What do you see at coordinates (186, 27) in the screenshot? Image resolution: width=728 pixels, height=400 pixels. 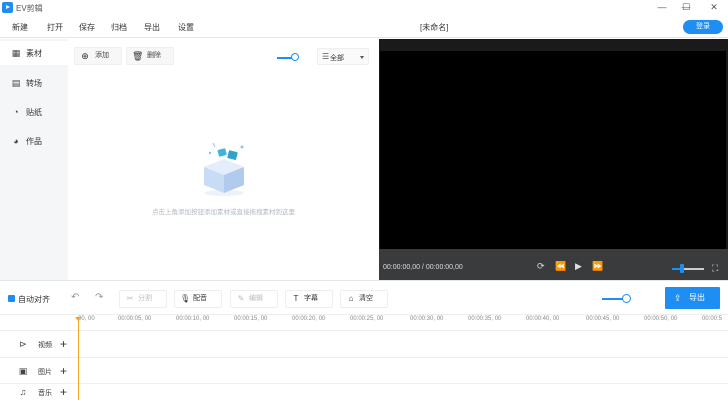 I see `menu-settings: 设置` at bounding box center [186, 27].